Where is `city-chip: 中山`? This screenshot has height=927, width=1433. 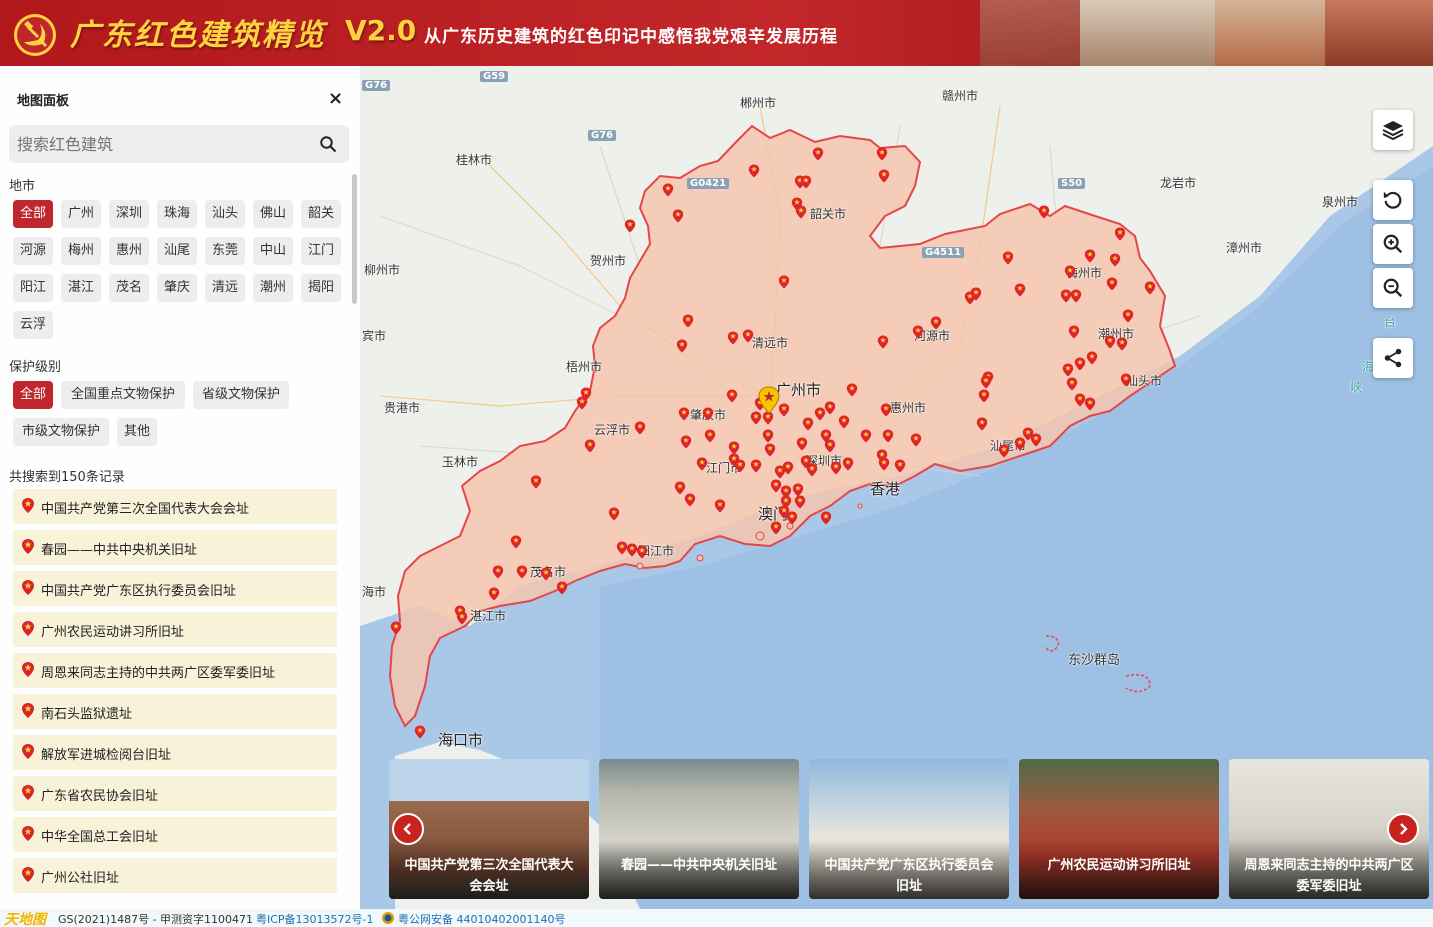
city-chip: 中山 is located at coordinates (273, 251).